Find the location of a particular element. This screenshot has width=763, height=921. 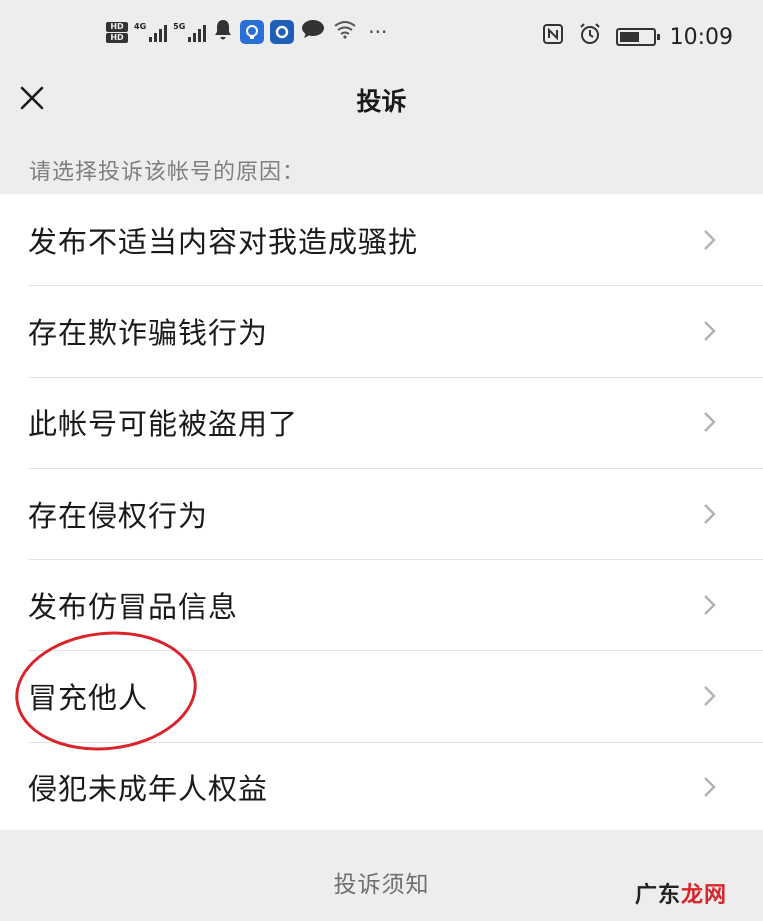

nfc-icon is located at coordinates (553, 37).